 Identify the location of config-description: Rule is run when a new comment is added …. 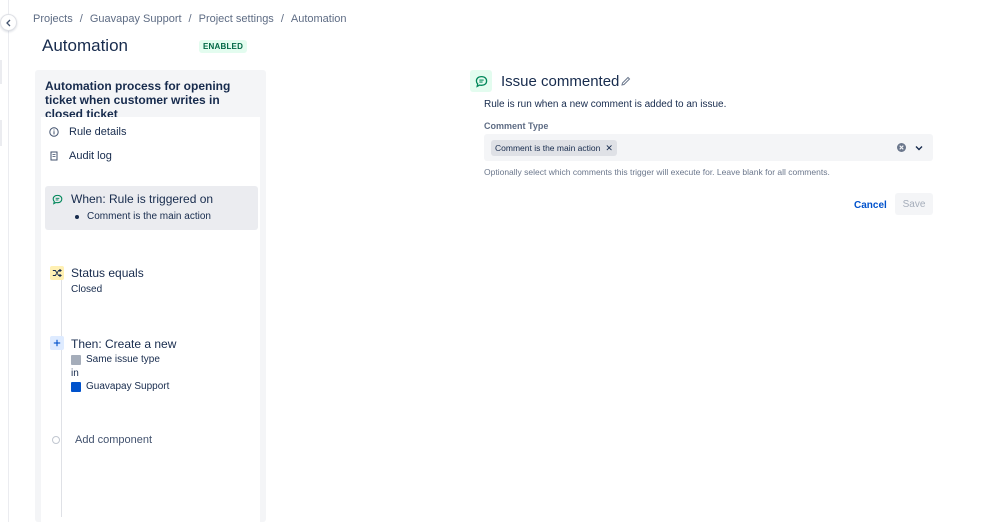
(605, 104).